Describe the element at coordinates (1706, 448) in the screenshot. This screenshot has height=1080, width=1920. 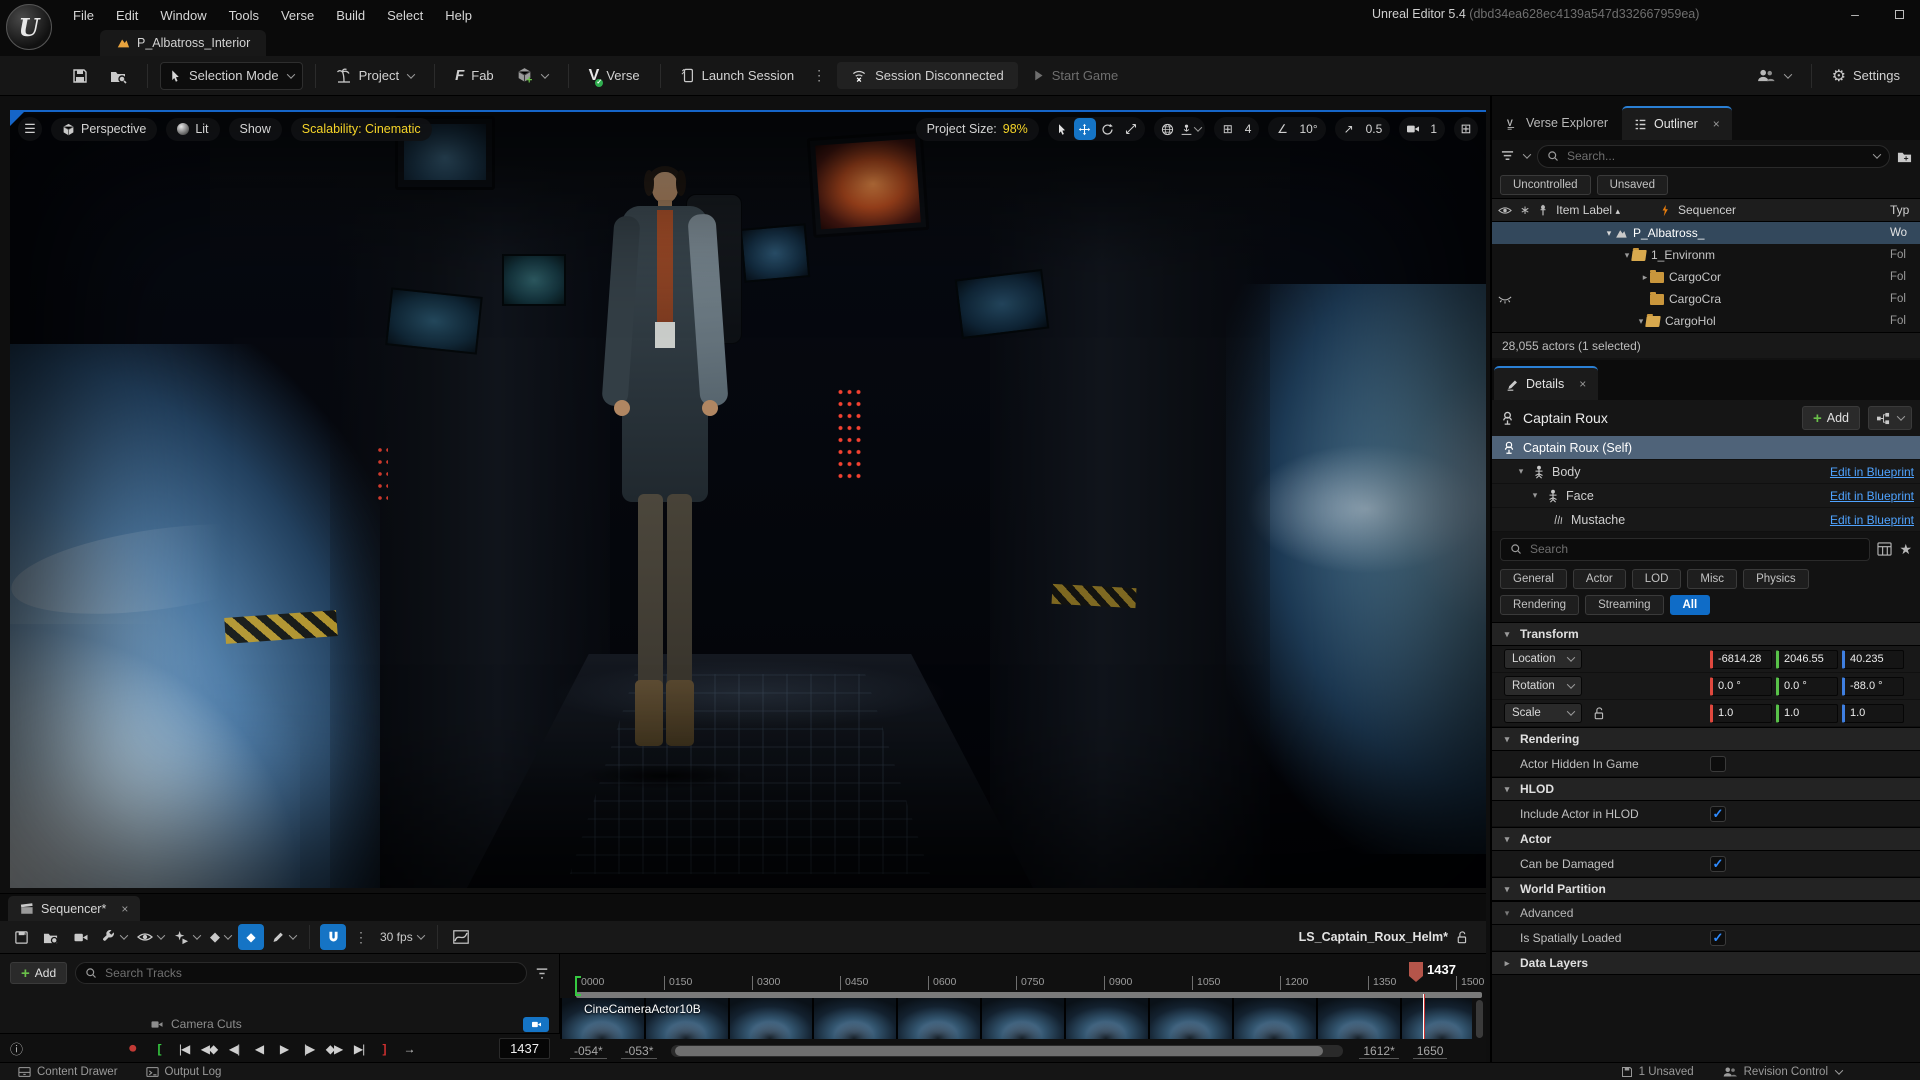
I see `component-row-self: Captain Roux (Self)` at that location.